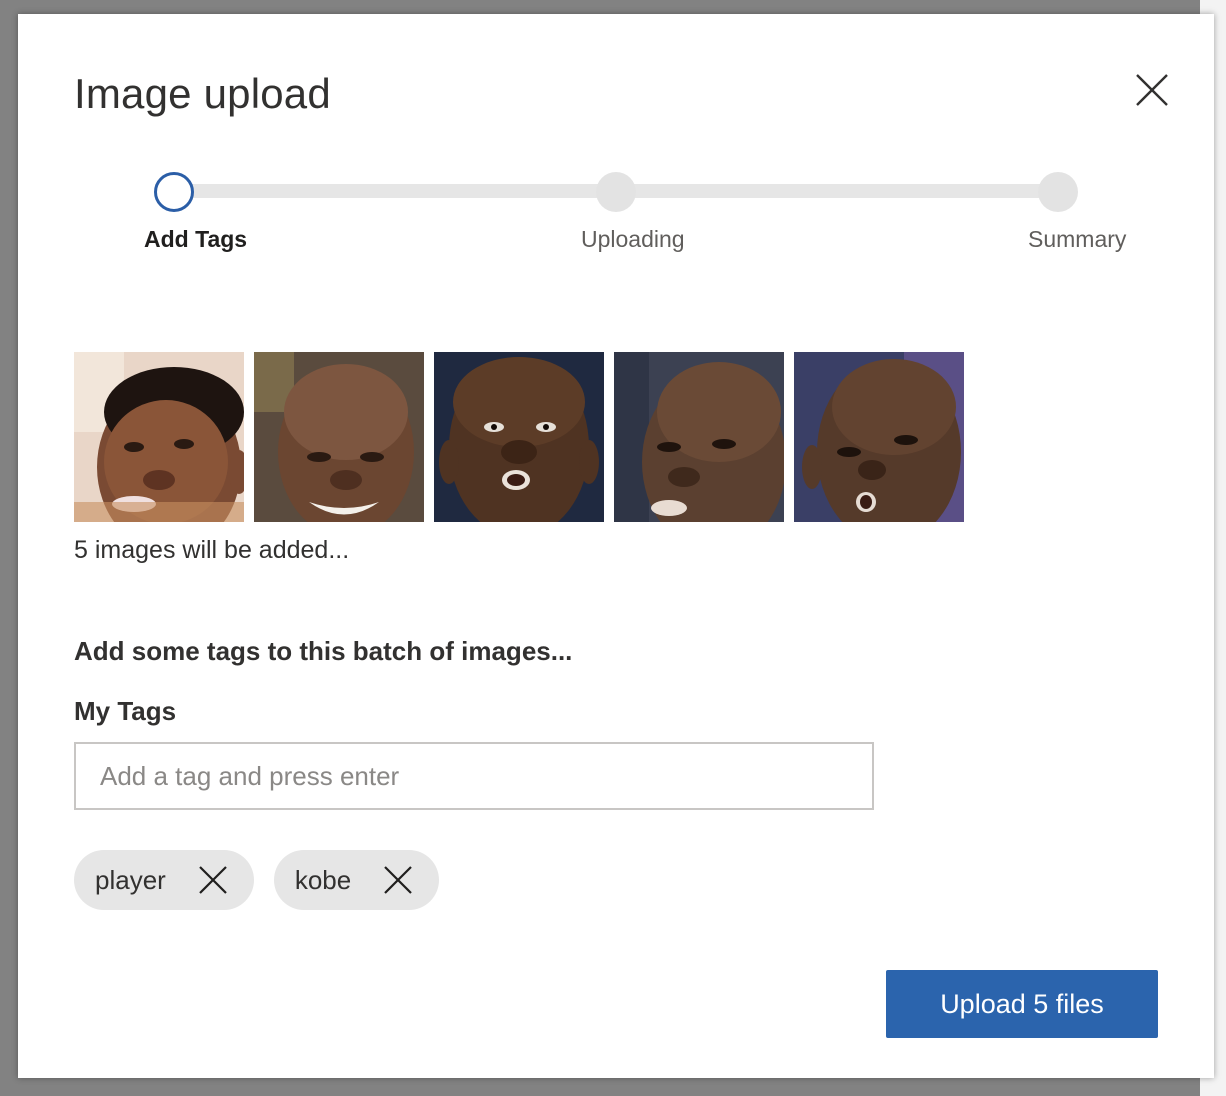 This screenshot has width=1226, height=1096. What do you see at coordinates (257, 880) in the screenshot?
I see `tag-list: player kobe` at bounding box center [257, 880].